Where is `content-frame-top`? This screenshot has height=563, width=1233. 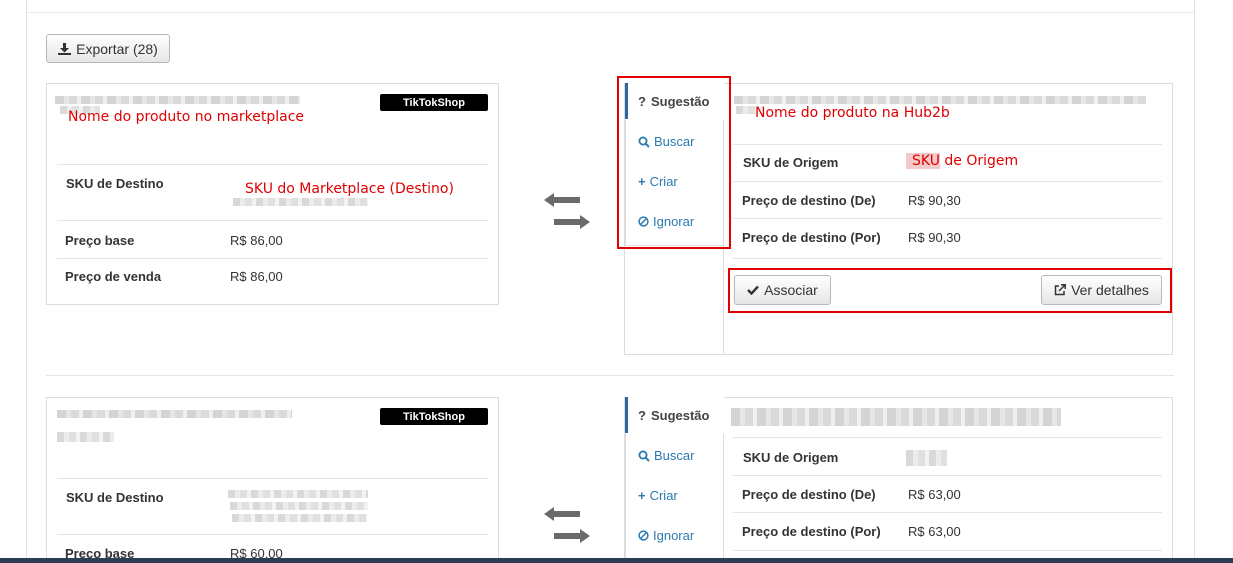
content-frame-top is located at coordinates (610, 12).